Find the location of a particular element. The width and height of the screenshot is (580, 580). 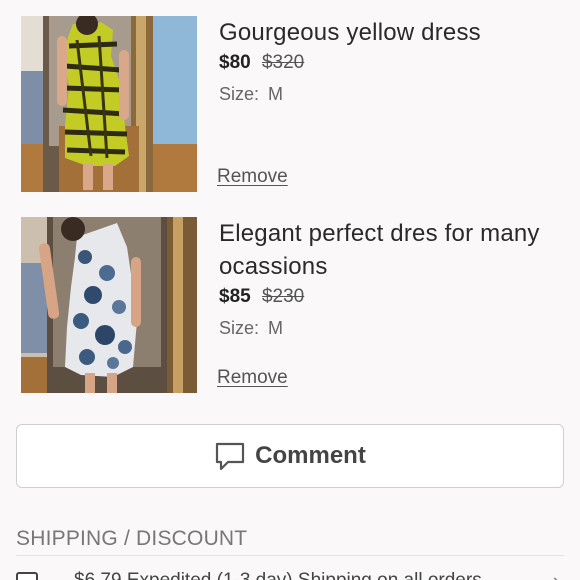

item-title: Gourgeous yellow dress is located at coordinates (350, 32).